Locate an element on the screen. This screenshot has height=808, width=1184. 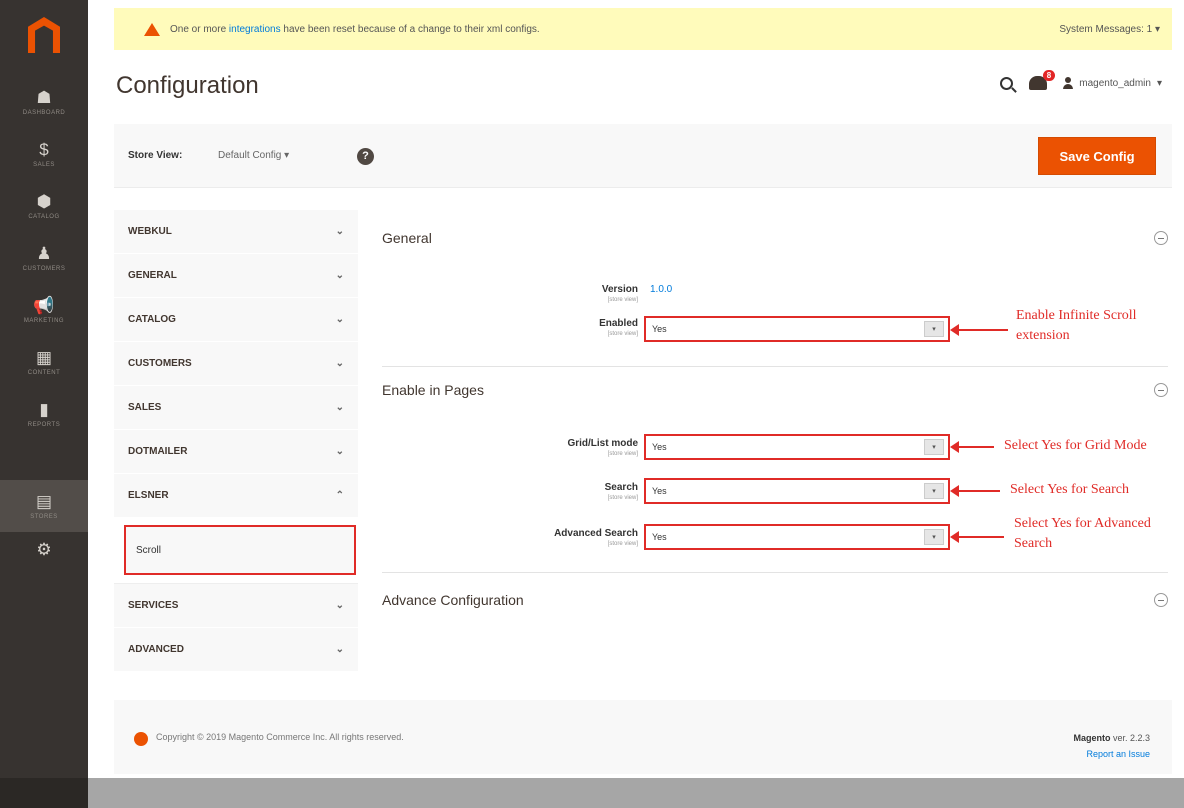
enabled-select: Yes ▾ is located at coordinates (797, 329).